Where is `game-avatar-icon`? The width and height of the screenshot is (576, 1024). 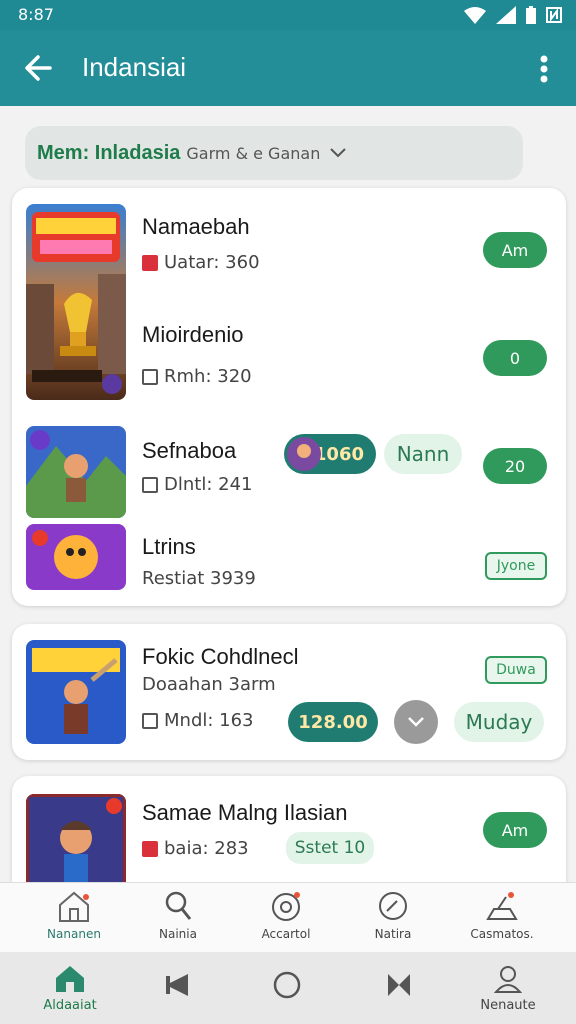
game-avatar-icon is located at coordinates (304, 454).